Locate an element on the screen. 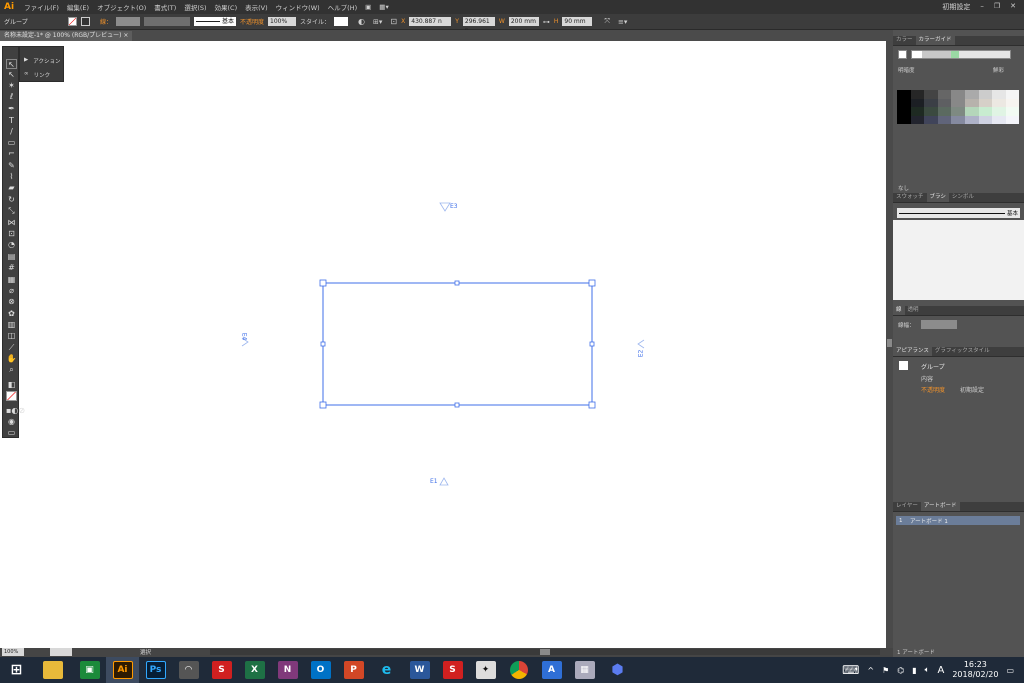 This screenshot has height=683, width=1024. clock: 16:23 2018/02/20 is located at coordinates (975, 670).